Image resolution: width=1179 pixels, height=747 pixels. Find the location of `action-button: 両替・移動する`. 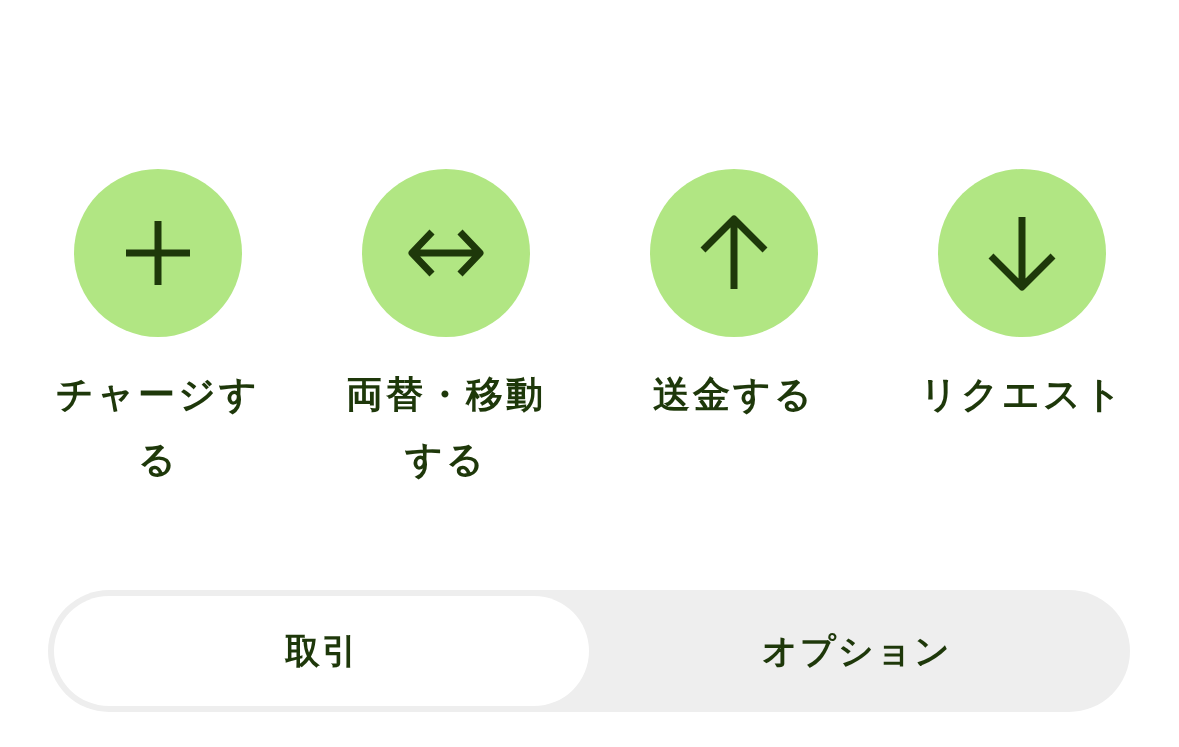

action-button: 両替・移動する is located at coordinates (446, 330).